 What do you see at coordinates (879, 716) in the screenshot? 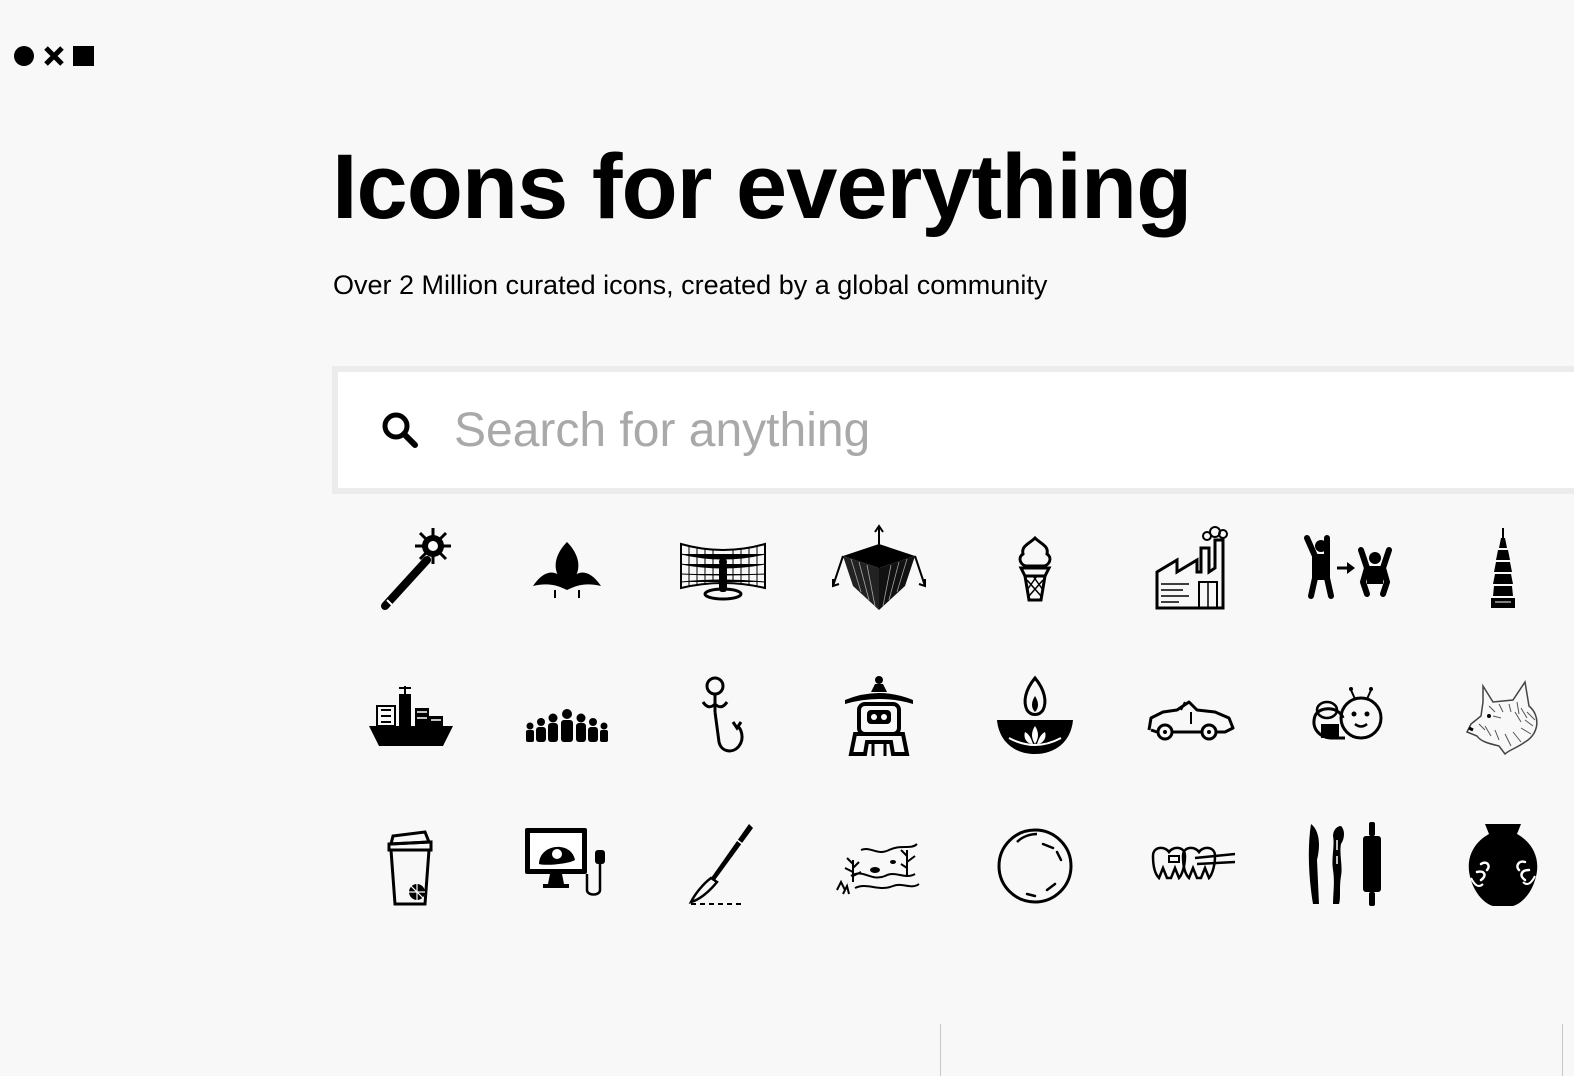
I see `lantern-robot-icon` at bounding box center [879, 716].